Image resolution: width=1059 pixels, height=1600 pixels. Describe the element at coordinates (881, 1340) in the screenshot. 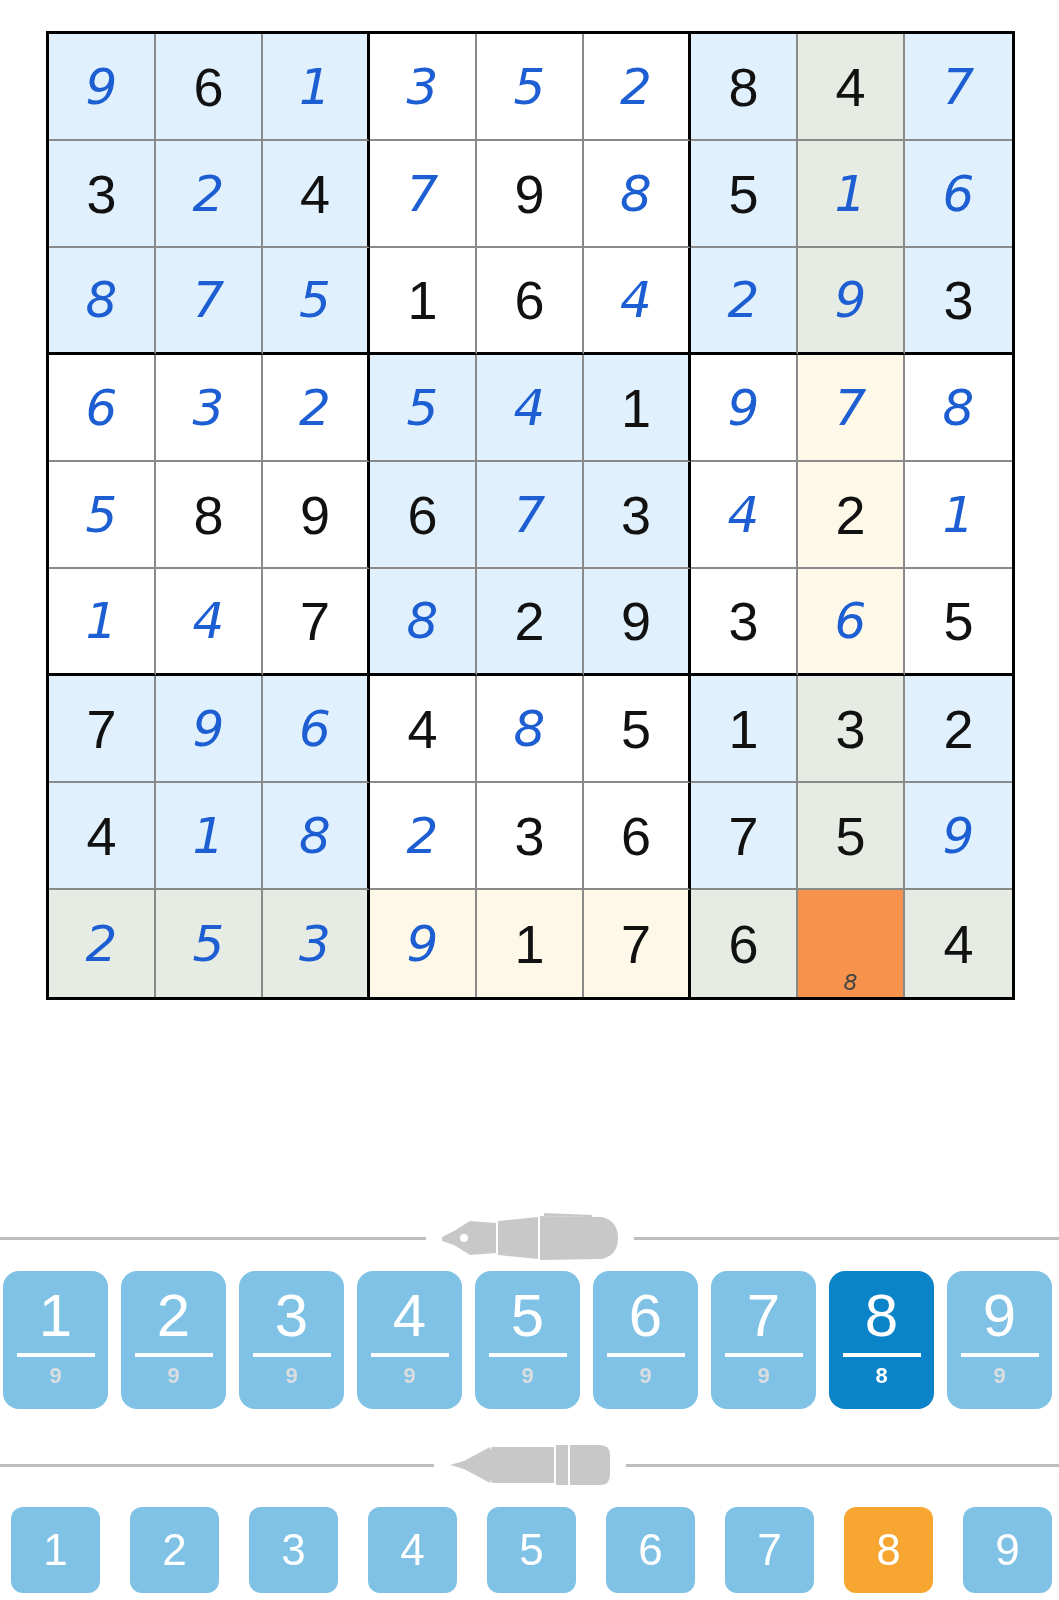

I see `digit-button: 8 8` at that location.